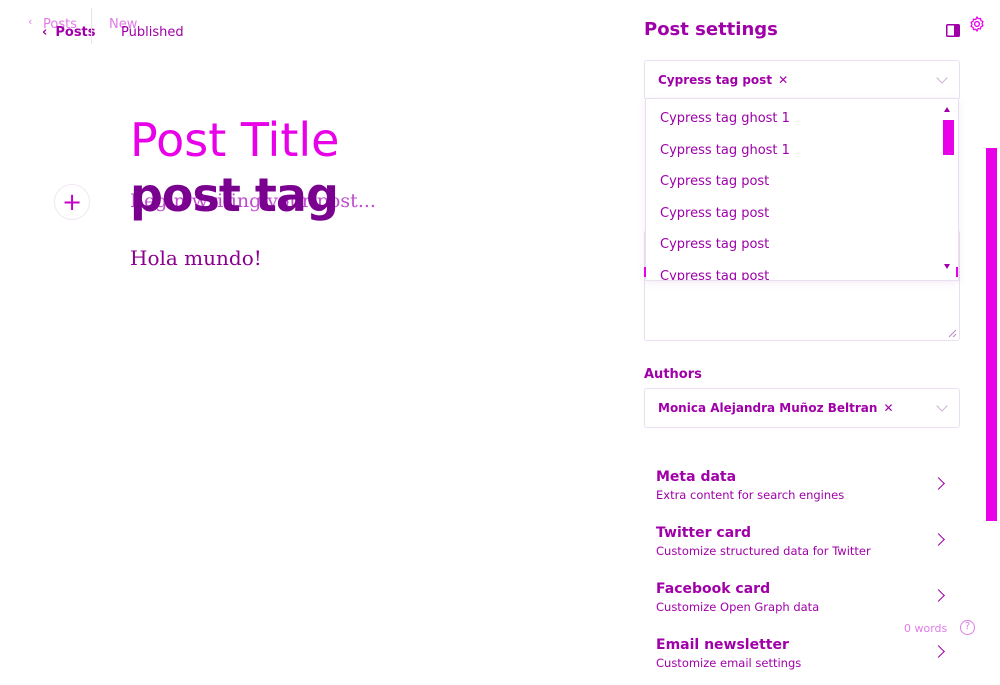  Describe the element at coordinates (768, 408) in the screenshot. I see `author-token-label: Monica Alejandra Muñoz Beltran` at that location.